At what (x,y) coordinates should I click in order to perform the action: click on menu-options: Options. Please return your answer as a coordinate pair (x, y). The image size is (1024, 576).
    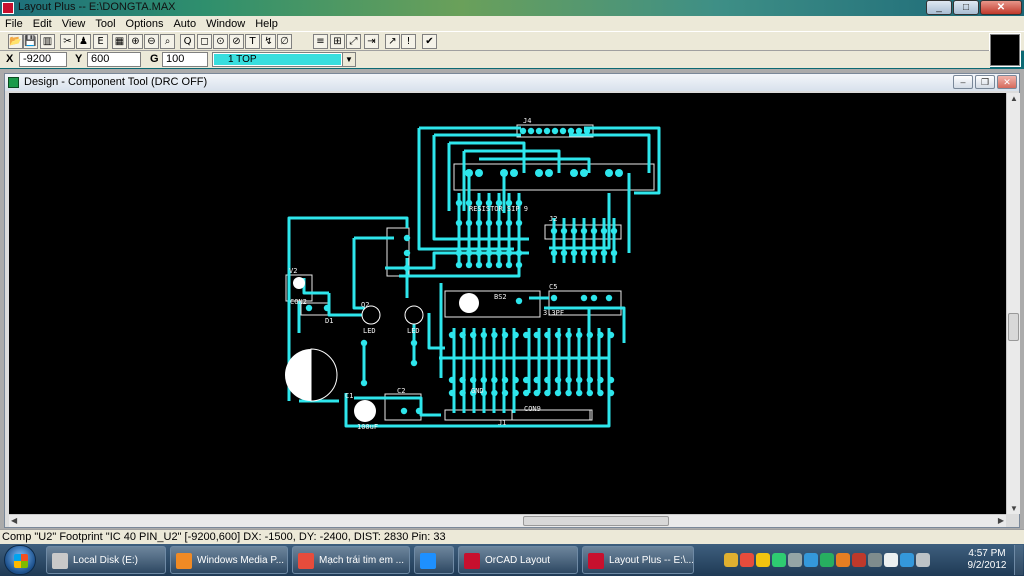
    Looking at the image, I should click on (145, 24).